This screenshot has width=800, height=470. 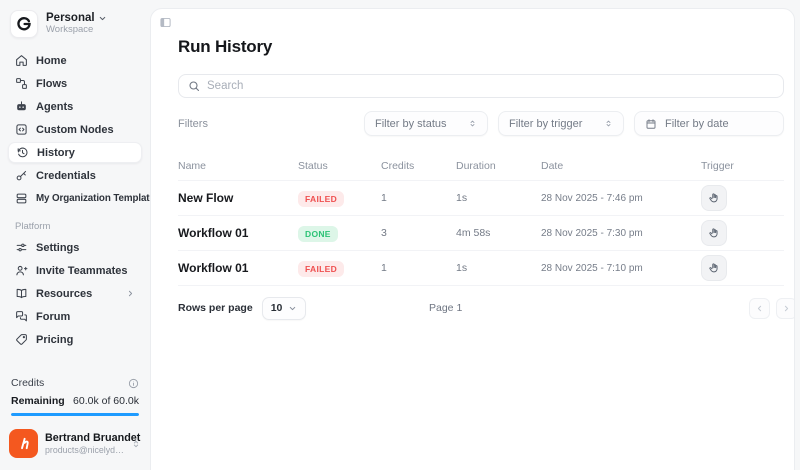 I want to click on sidebar-item-resources: Resources, so click(x=75, y=293).